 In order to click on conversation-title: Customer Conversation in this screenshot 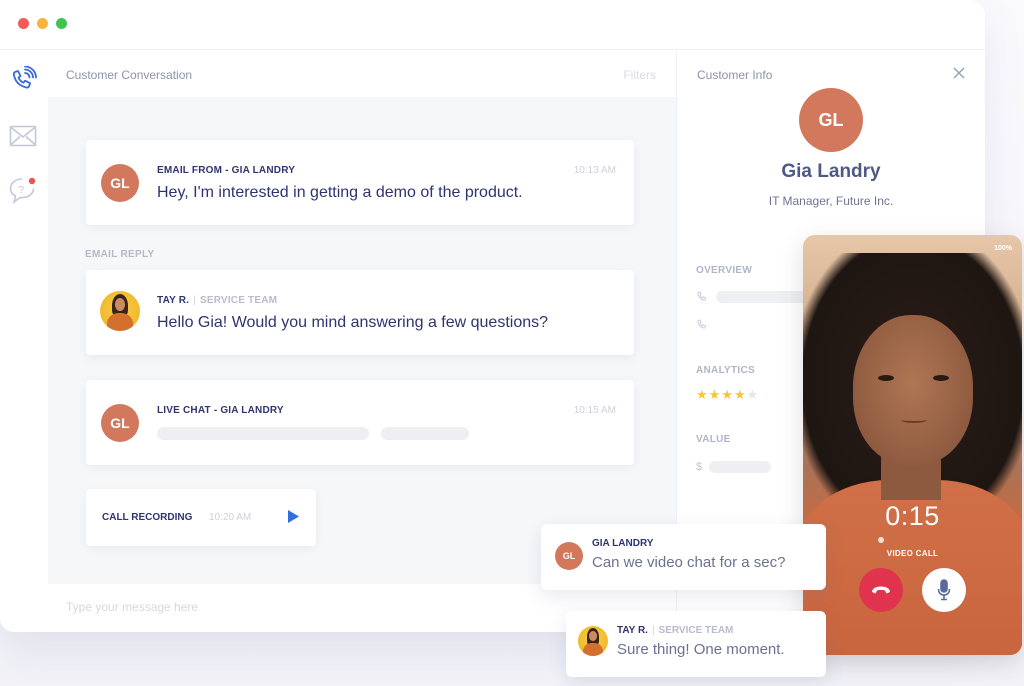, I will do `click(129, 75)`.